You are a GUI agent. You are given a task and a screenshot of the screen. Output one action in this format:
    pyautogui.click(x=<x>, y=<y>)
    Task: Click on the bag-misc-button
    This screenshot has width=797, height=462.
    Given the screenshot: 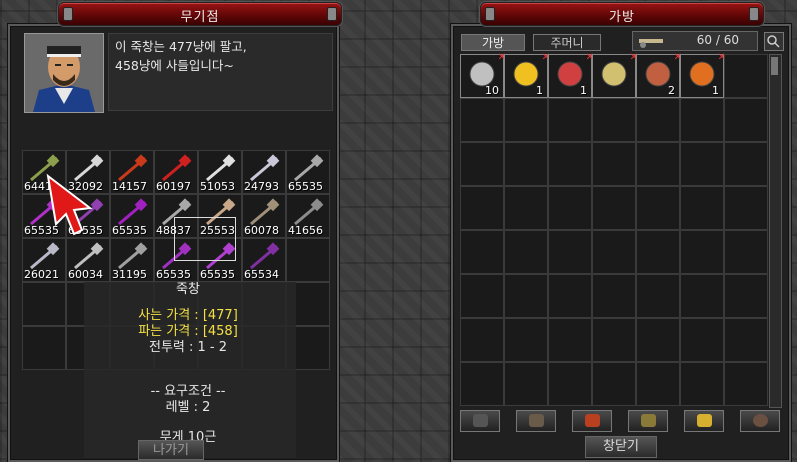 What is the action you would take?
    pyautogui.click(x=760, y=421)
    